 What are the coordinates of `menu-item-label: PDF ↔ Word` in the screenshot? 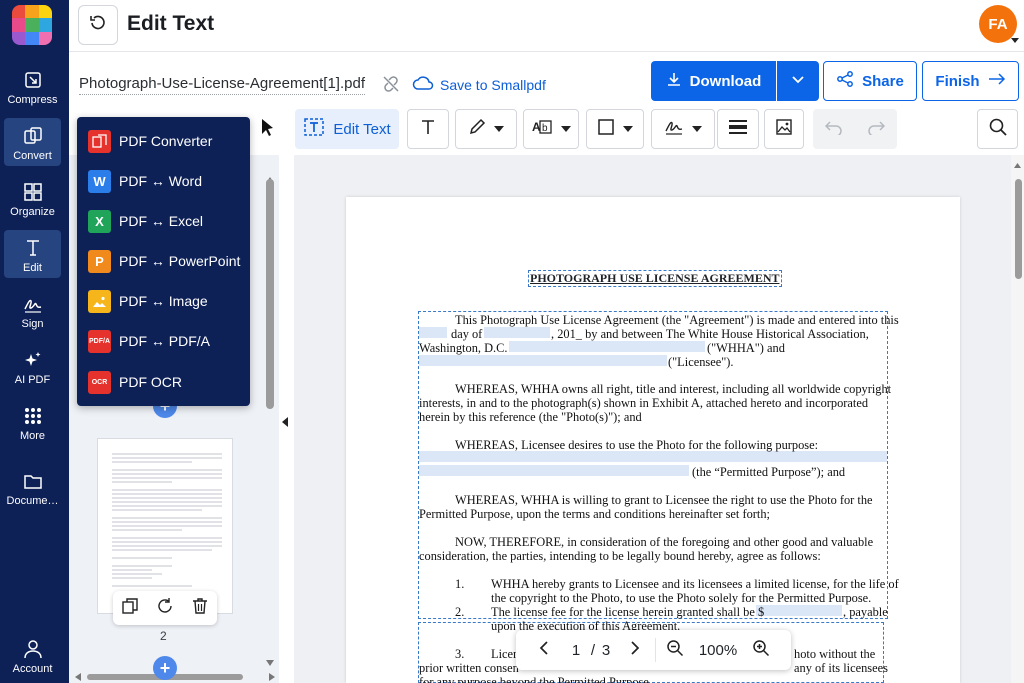 It's located at (160, 181).